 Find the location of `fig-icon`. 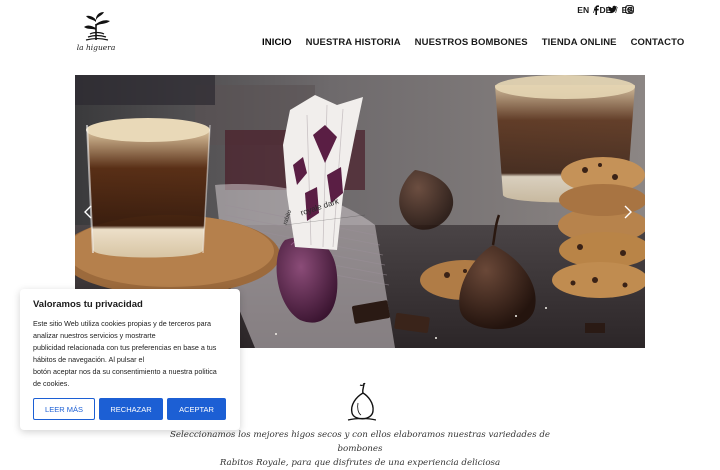

fig-icon is located at coordinates (361, 402).